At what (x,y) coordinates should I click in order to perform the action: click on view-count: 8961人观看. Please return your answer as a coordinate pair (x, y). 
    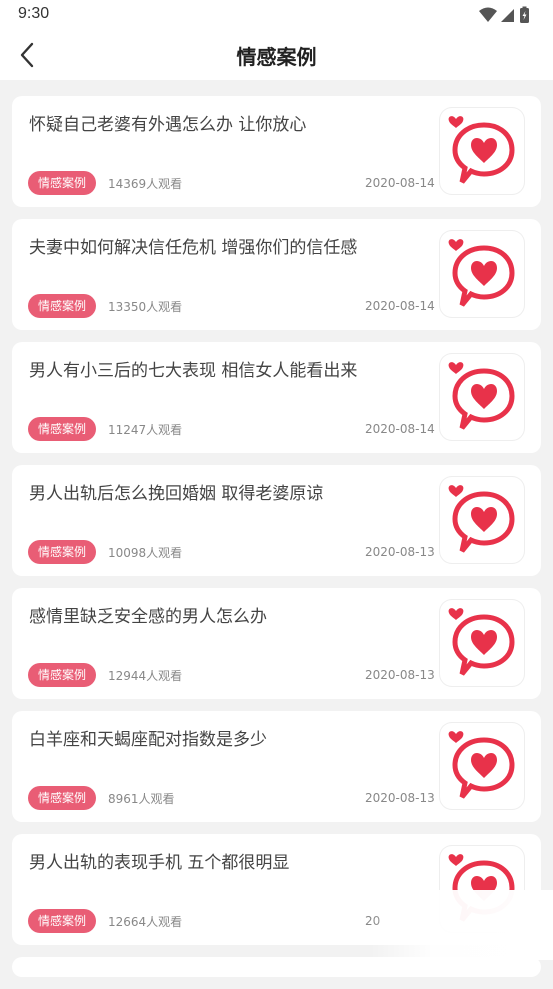
    Looking at the image, I should click on (141, 799).